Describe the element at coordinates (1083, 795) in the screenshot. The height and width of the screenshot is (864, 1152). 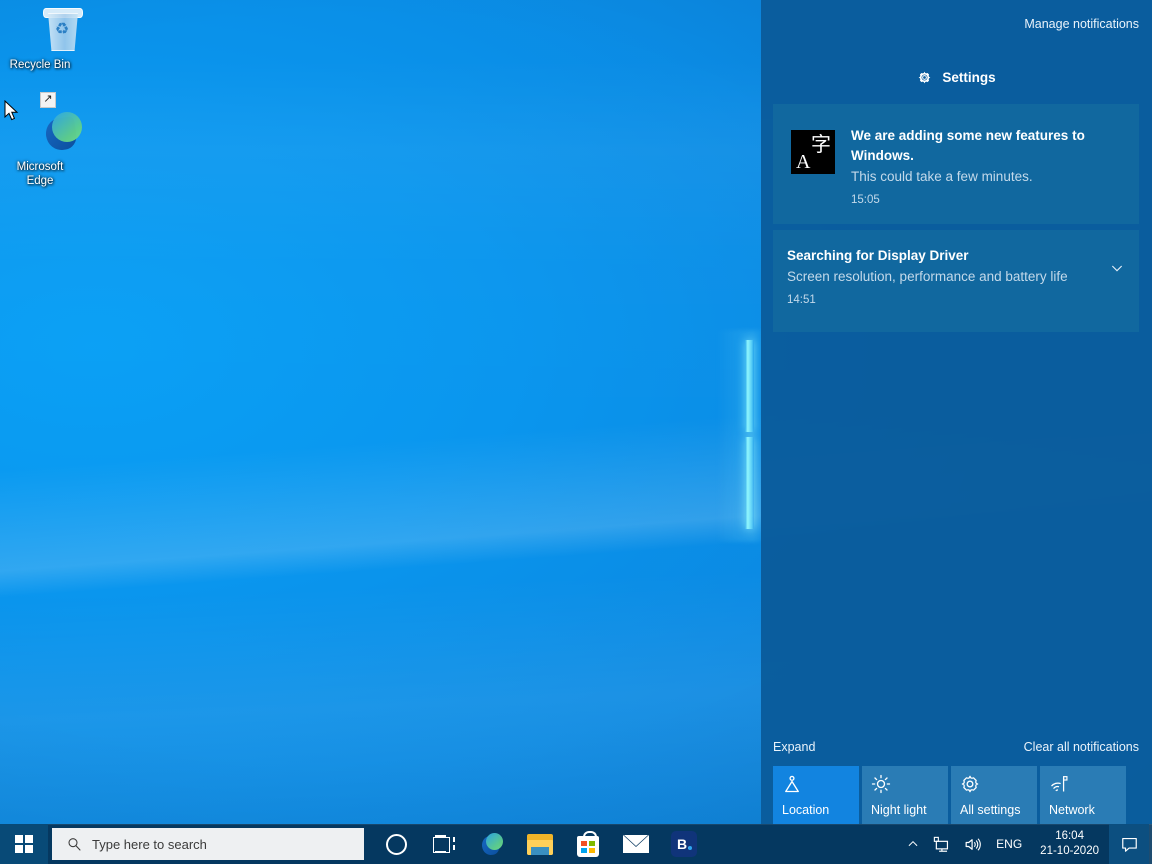
I see `quick-action-network: Network` at that location.